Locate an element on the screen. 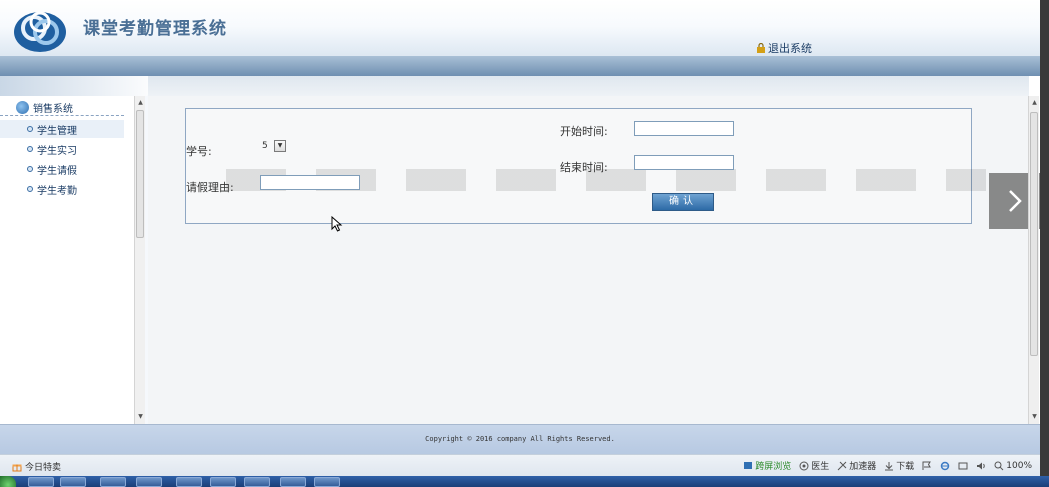  ie-icon is located at coordinates (945, 466).